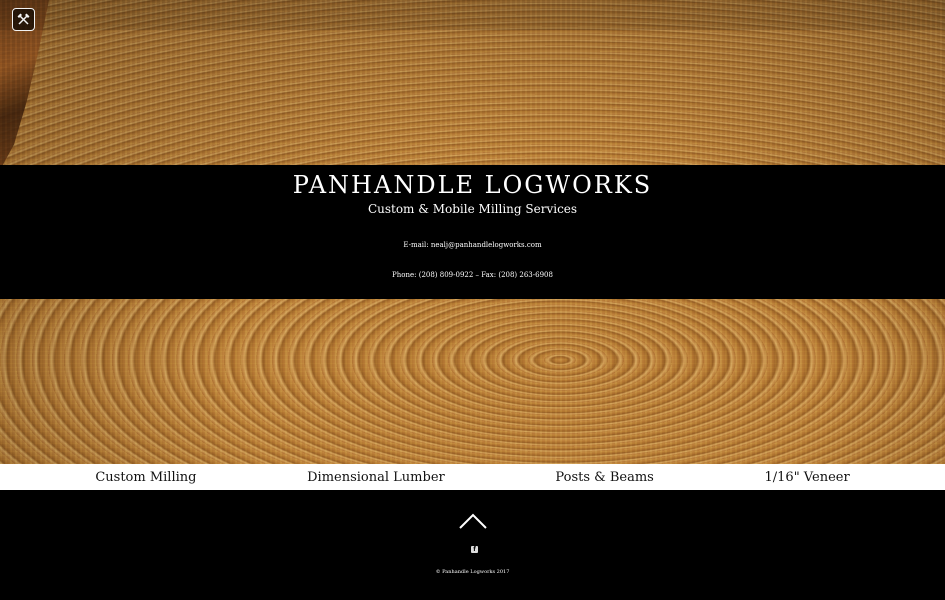  Describe the element at coordinates (474, 549) in the screenshot. I see `facebook-icon: f` at that location.